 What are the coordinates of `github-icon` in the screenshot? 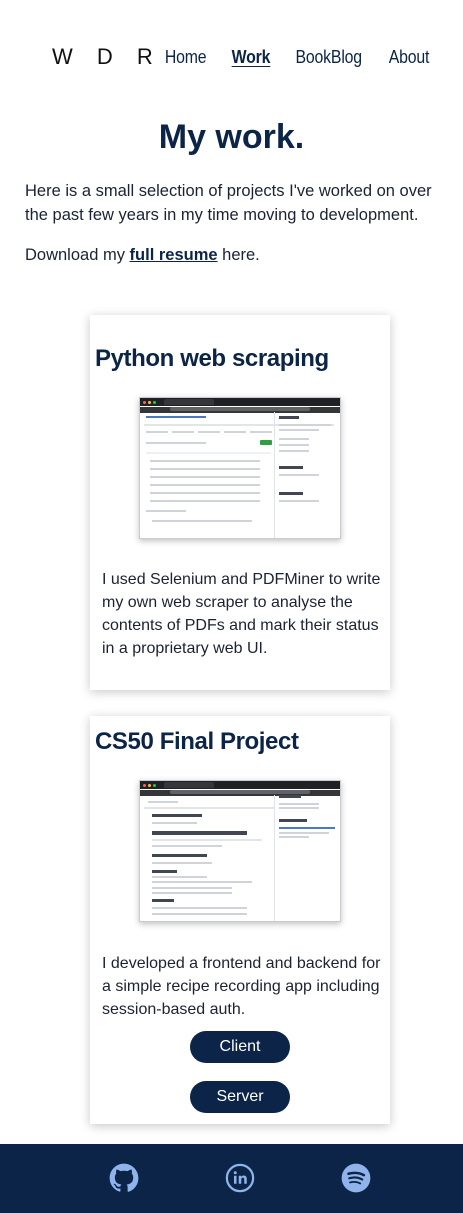 It's located at (124, 1178).